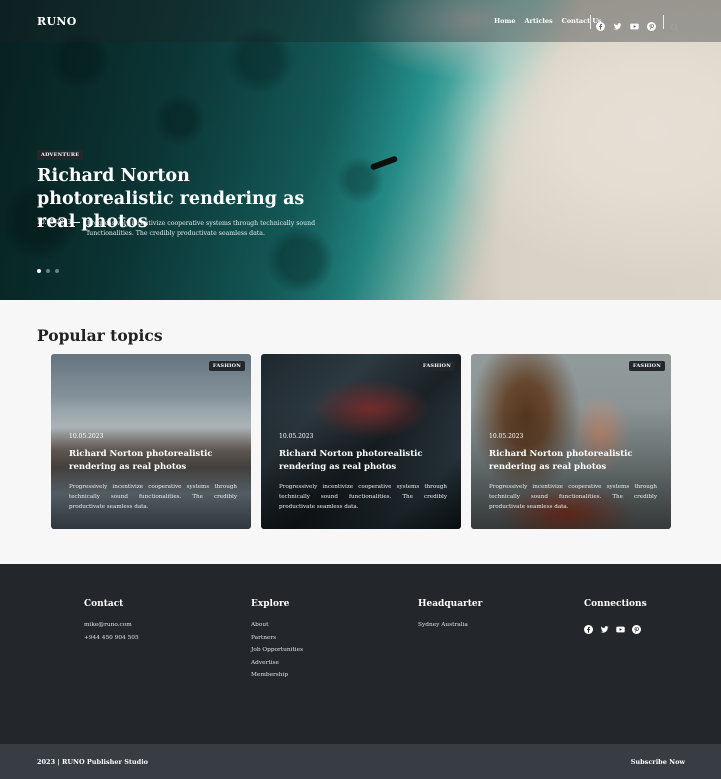 The width and height of the screenshot is (721, 779). I want to click on slider-dots, so click(48, 271).